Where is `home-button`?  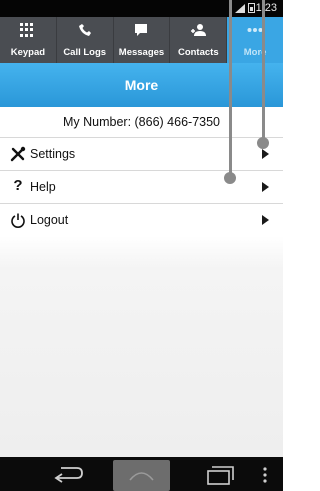 home-button is located at coordinates (141, 475).